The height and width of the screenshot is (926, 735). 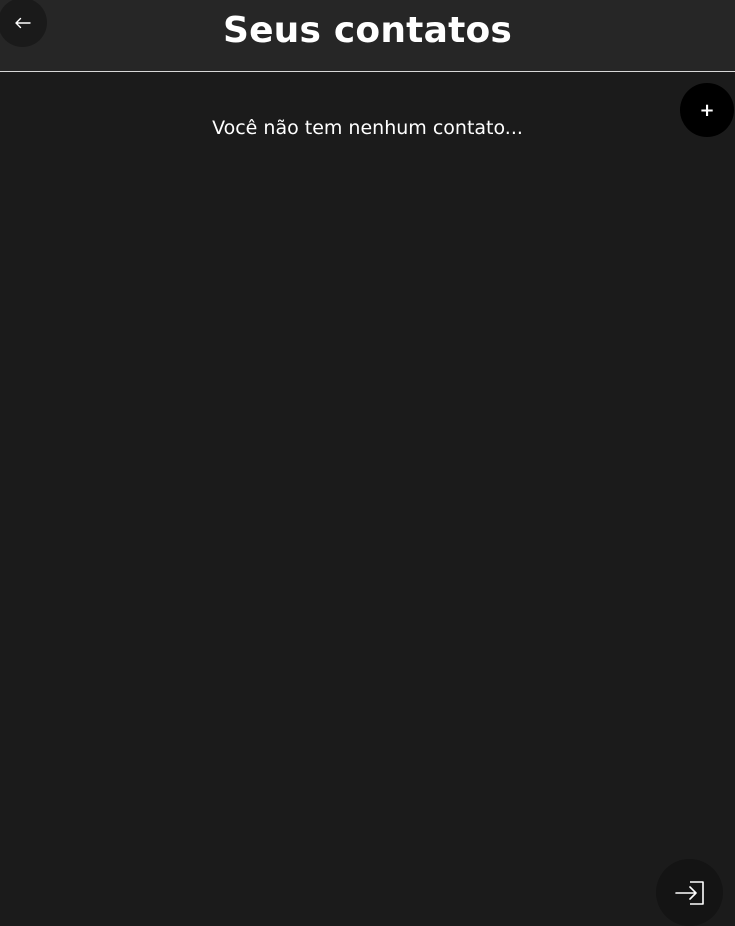 I want to click on sign-in-icon, so click(x=690, y=893).